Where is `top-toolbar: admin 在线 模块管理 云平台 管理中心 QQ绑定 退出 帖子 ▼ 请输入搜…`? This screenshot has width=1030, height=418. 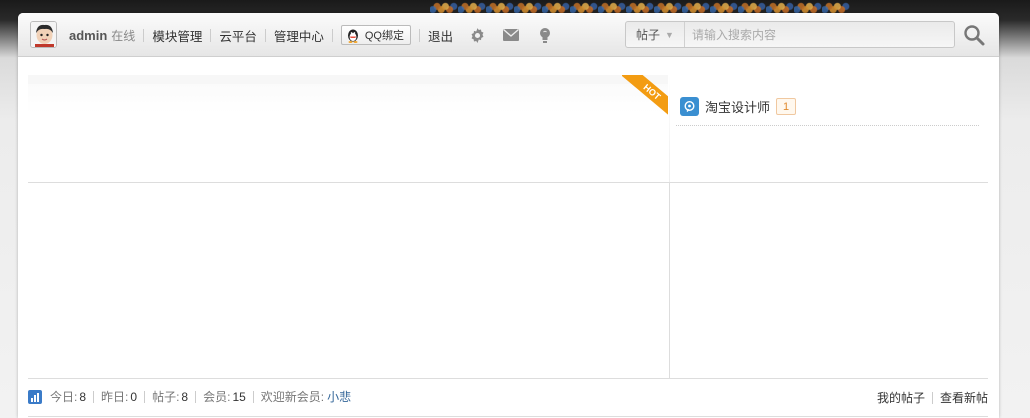 top-toolbar: admin 在线 模块管理 云平台 管理中心 QQ绑定 退出 帖子 ▼ 请输入搜… is located at coordinates (508, 35).